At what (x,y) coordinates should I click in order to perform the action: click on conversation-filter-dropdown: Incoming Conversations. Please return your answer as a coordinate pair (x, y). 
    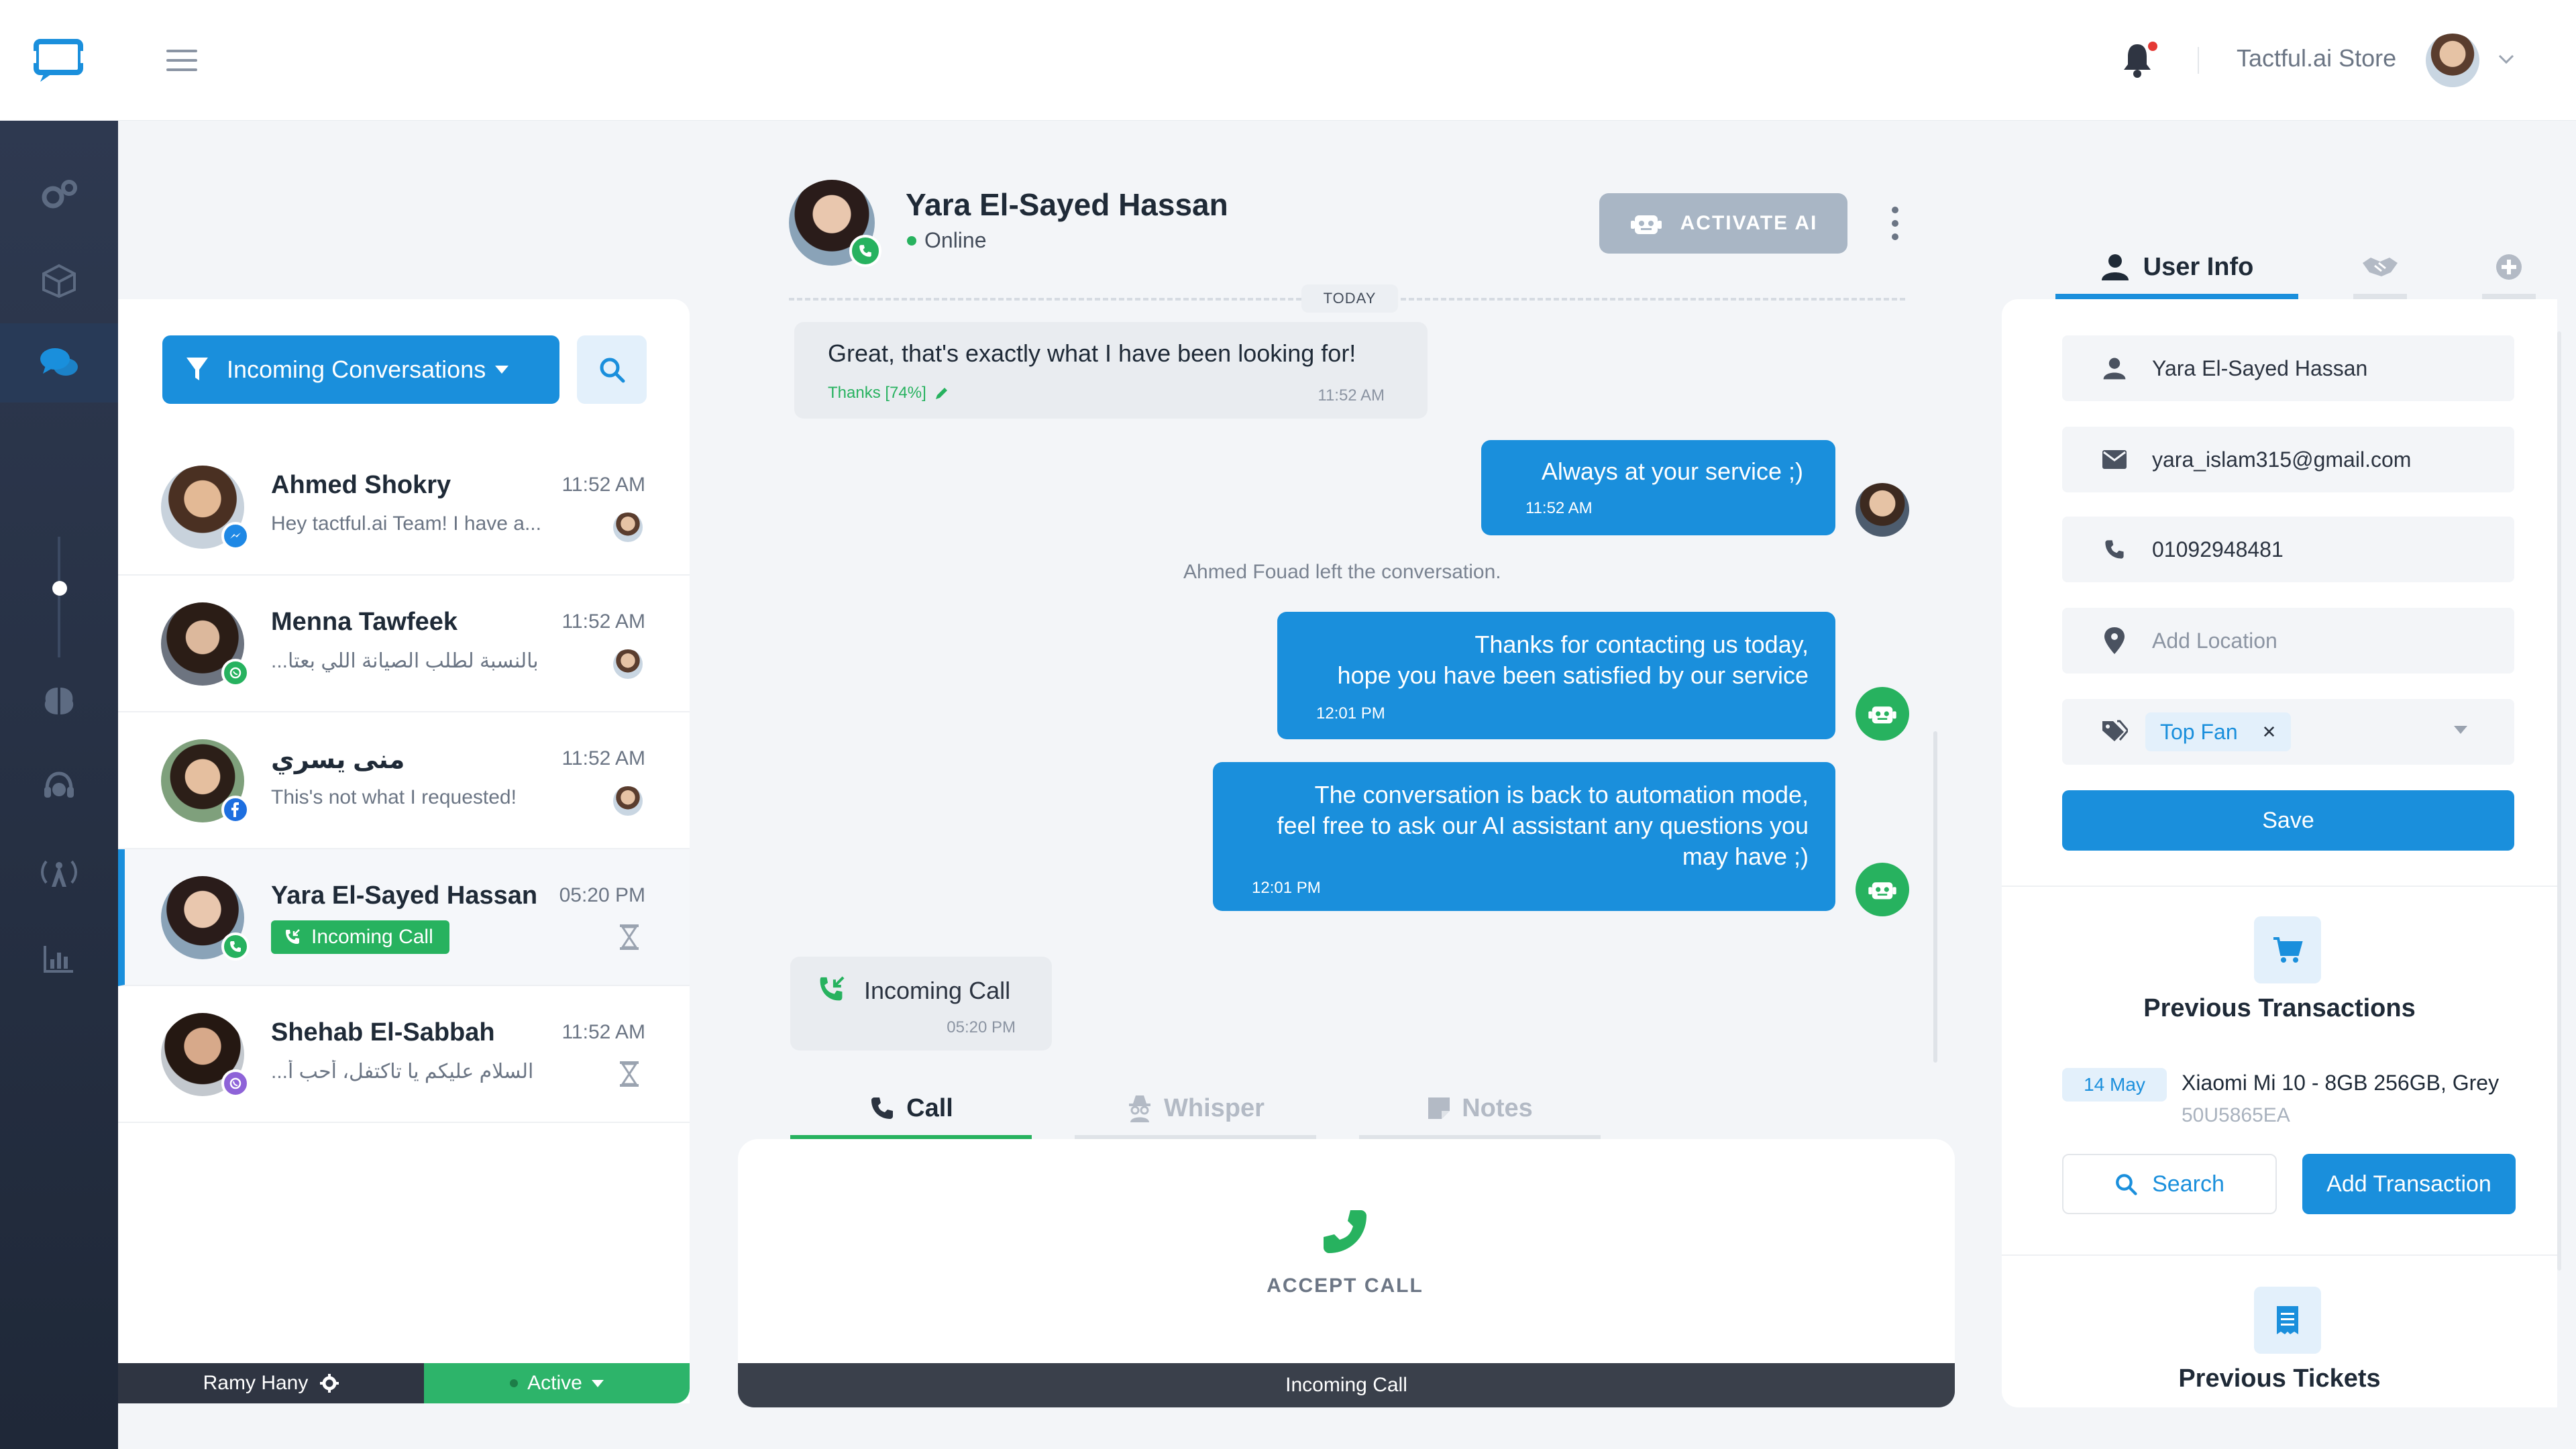
    Looking at the image, I should click on (360, 369).